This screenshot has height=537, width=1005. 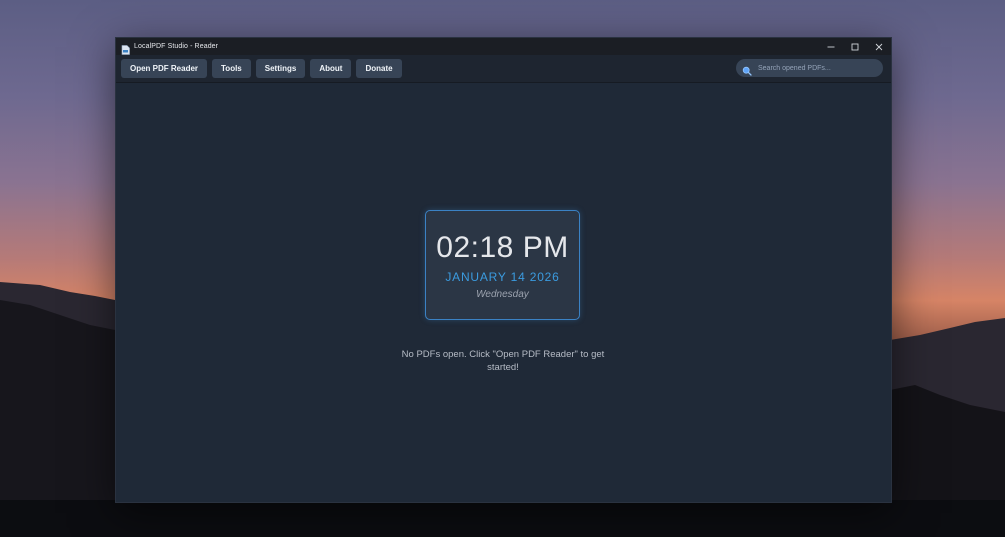 What do you see at coordinates (502, 247) in the screenshot?
I see `clock-time: 02:18 PM` at bounding box center [502, 247].